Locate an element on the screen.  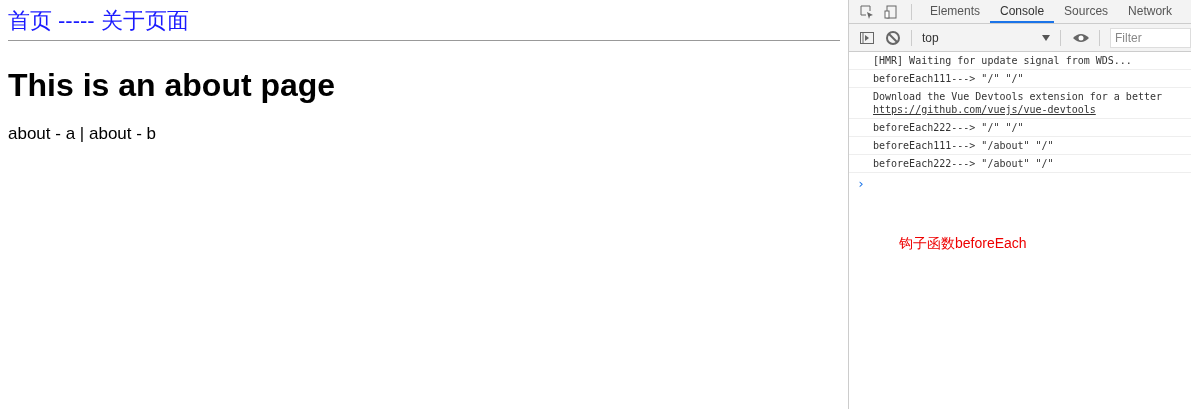
console-message: Download the Vue Devtools extension for a better is located at coordinates (1018, 96).